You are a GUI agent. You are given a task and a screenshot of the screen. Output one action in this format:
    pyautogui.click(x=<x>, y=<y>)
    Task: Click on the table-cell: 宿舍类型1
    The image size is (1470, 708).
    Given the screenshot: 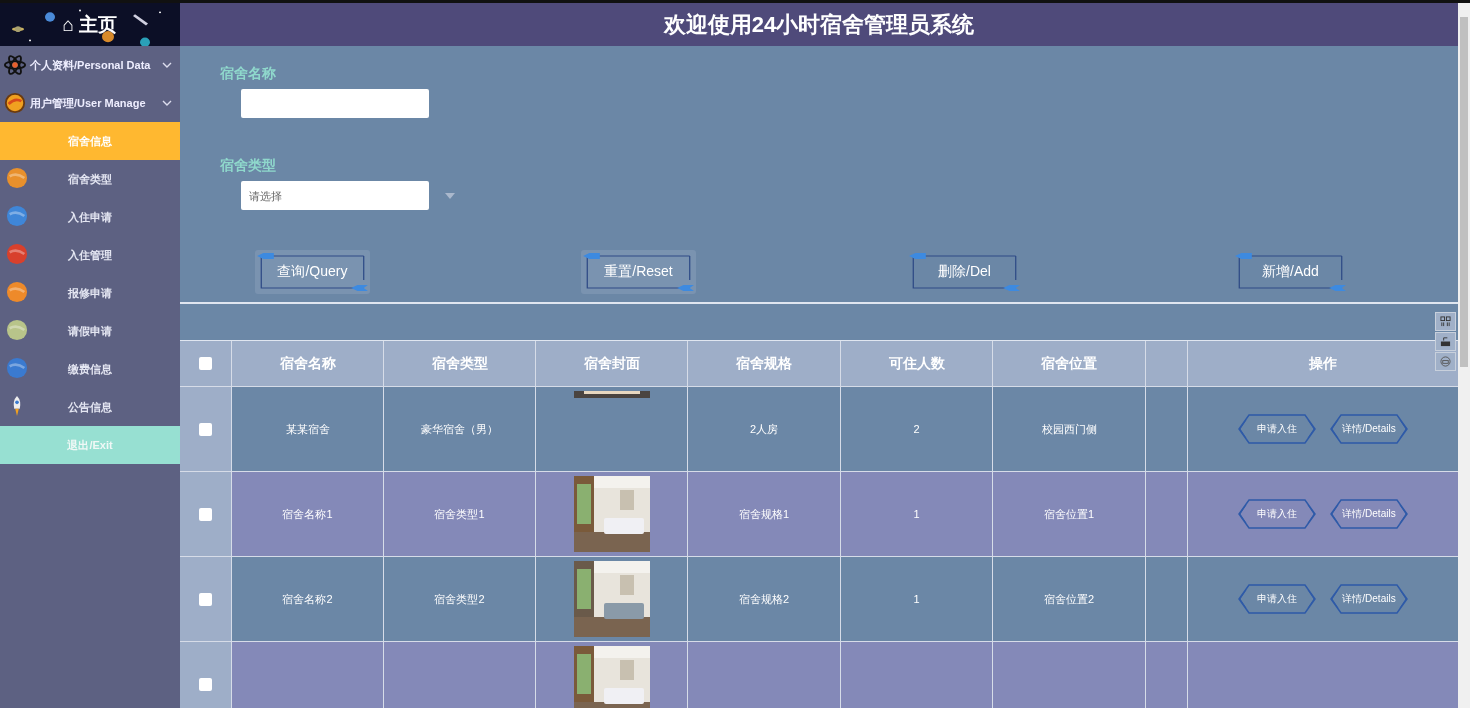 What is the action you would take?
    pyautogui.click(x=460, y=514)
    